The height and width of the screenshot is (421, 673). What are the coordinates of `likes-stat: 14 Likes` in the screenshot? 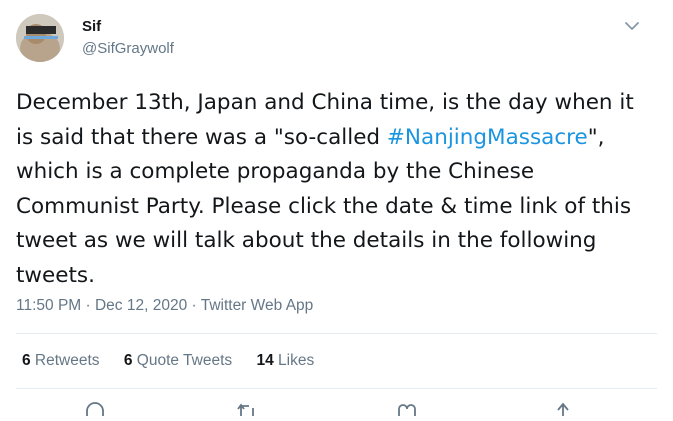 It's located at (285, 360).